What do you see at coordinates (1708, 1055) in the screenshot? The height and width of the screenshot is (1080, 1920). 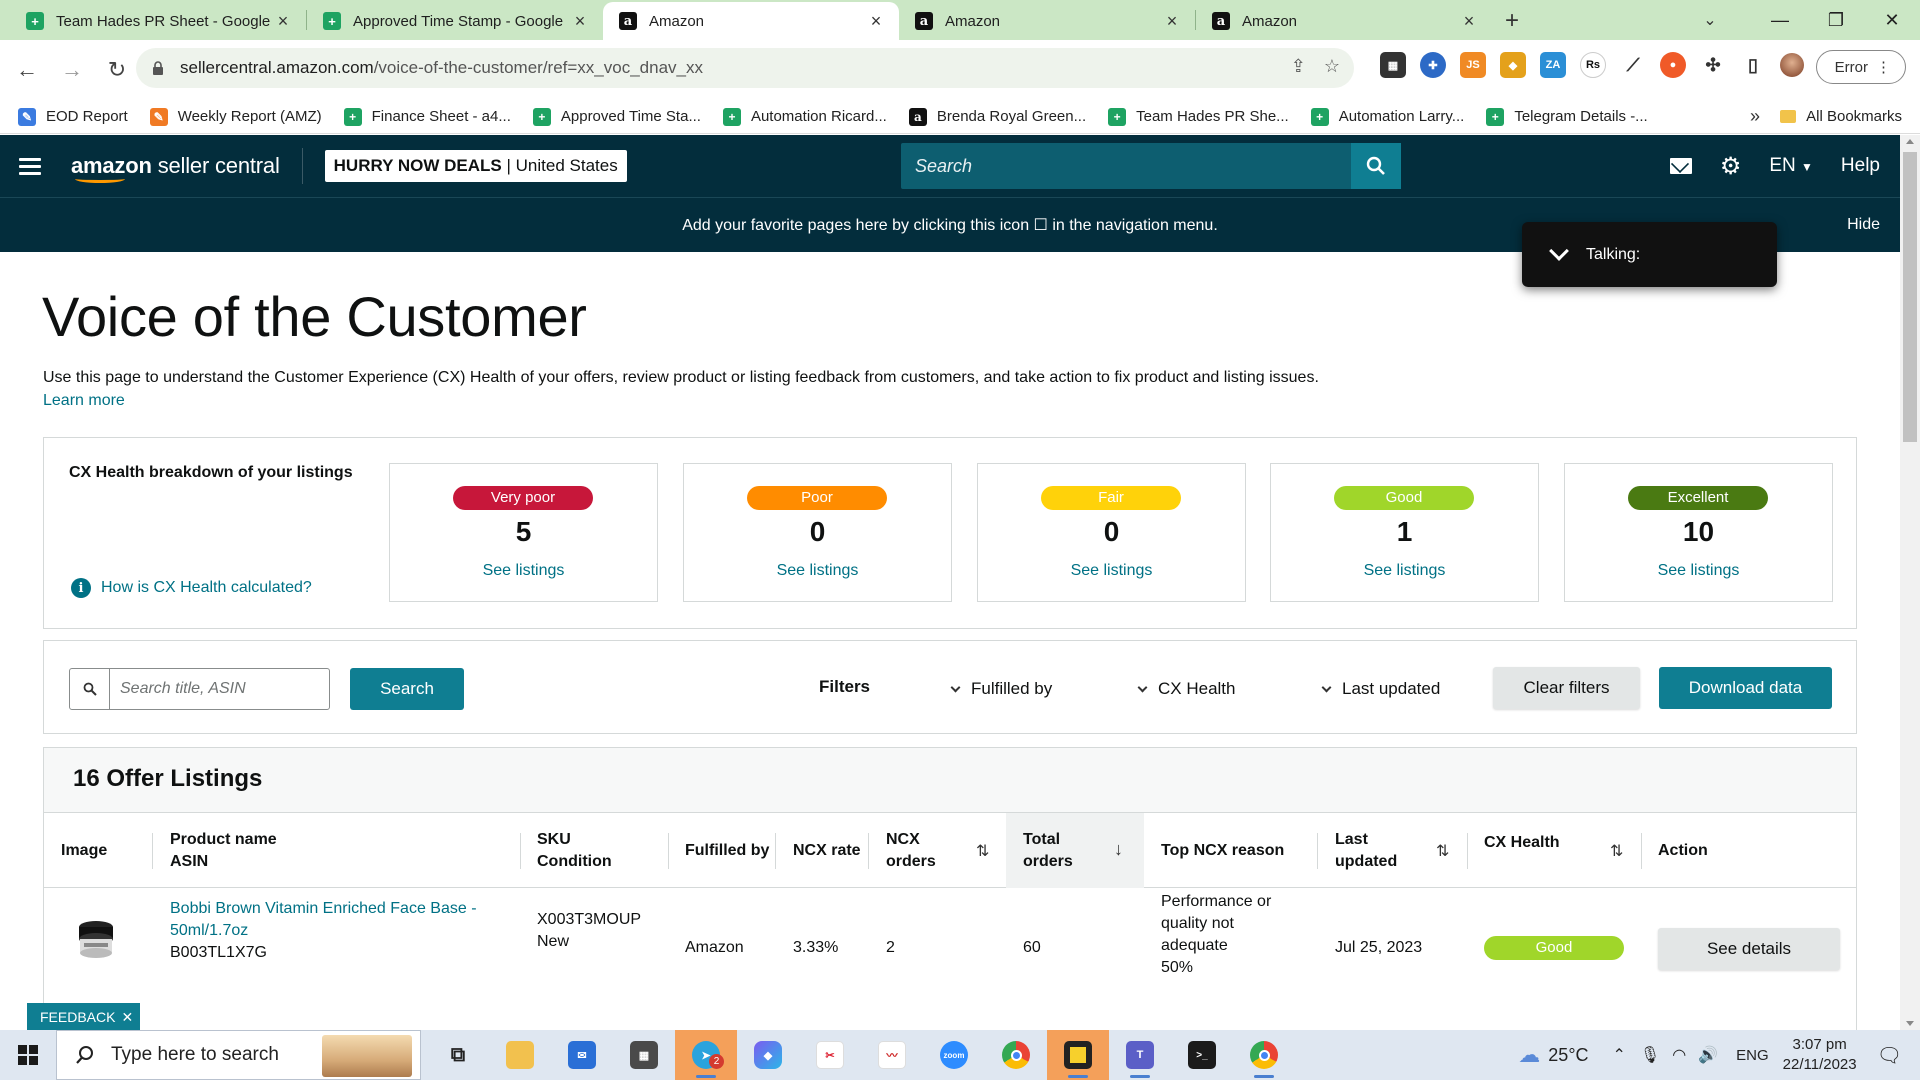 I see `volume-icon: 🔊` at bounding box center [1708, 1055].